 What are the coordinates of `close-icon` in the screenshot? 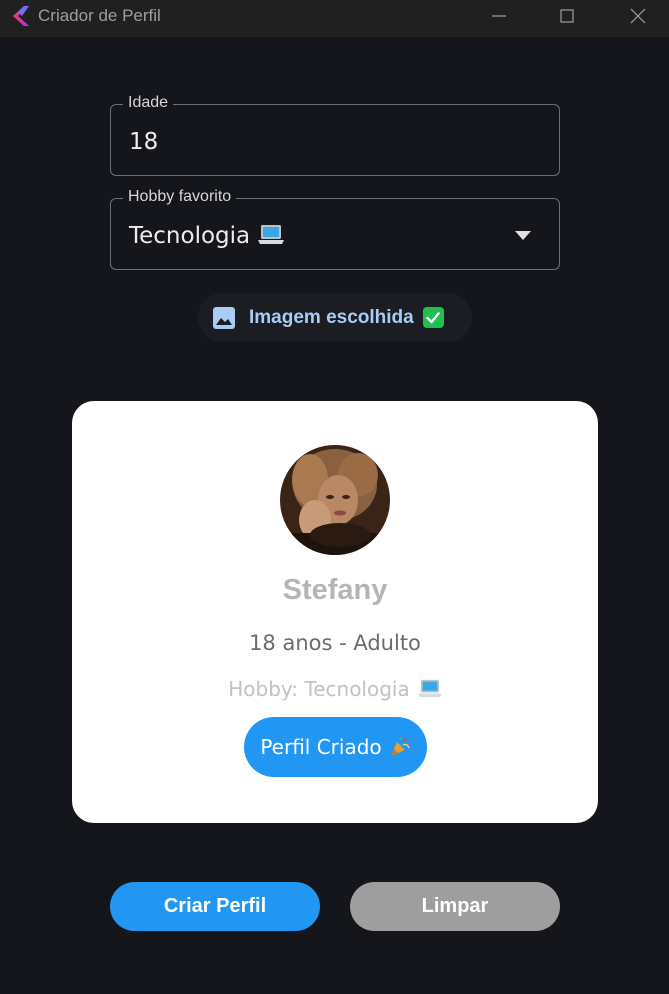 It's located at (638, 16).